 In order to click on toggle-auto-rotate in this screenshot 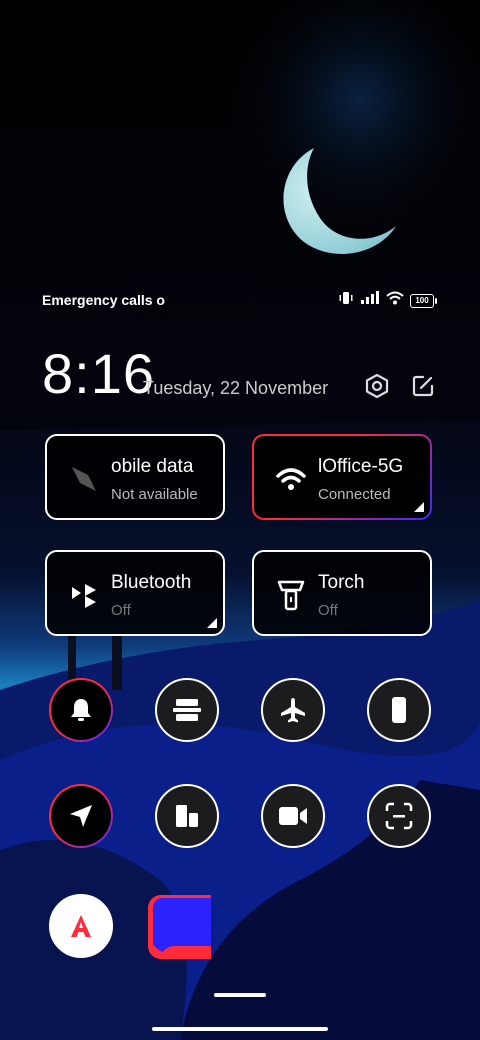, I will do `click(399, 710)`.